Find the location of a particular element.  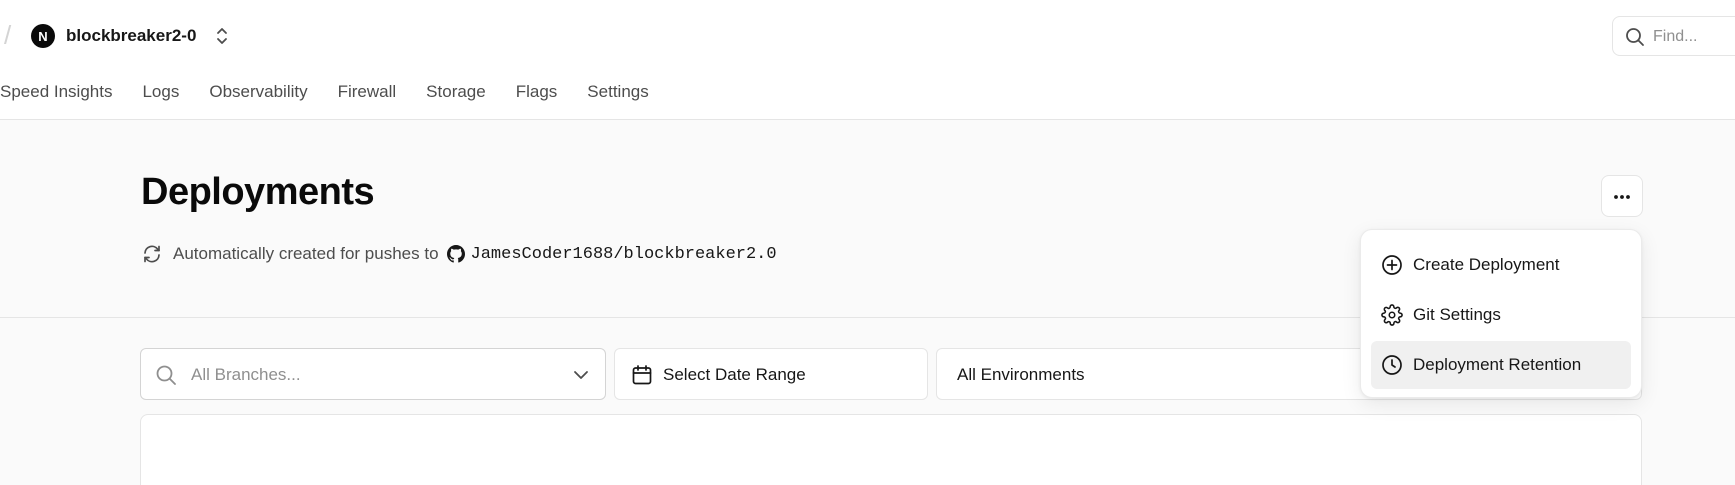

subtitle-text: Automatically created for pushes to is located at coordinates (306, 253).